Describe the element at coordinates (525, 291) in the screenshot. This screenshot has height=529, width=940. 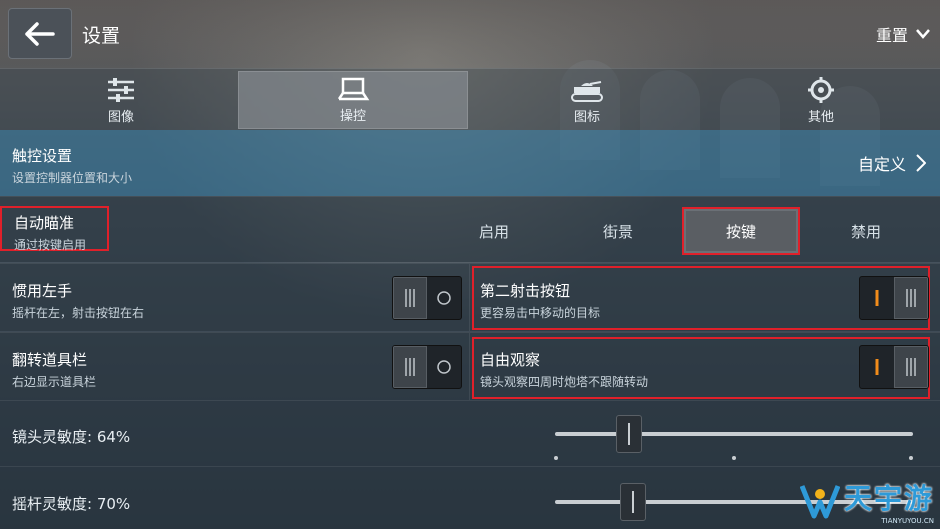
I see `second-fire-title: 第二射击按钮` at that location.